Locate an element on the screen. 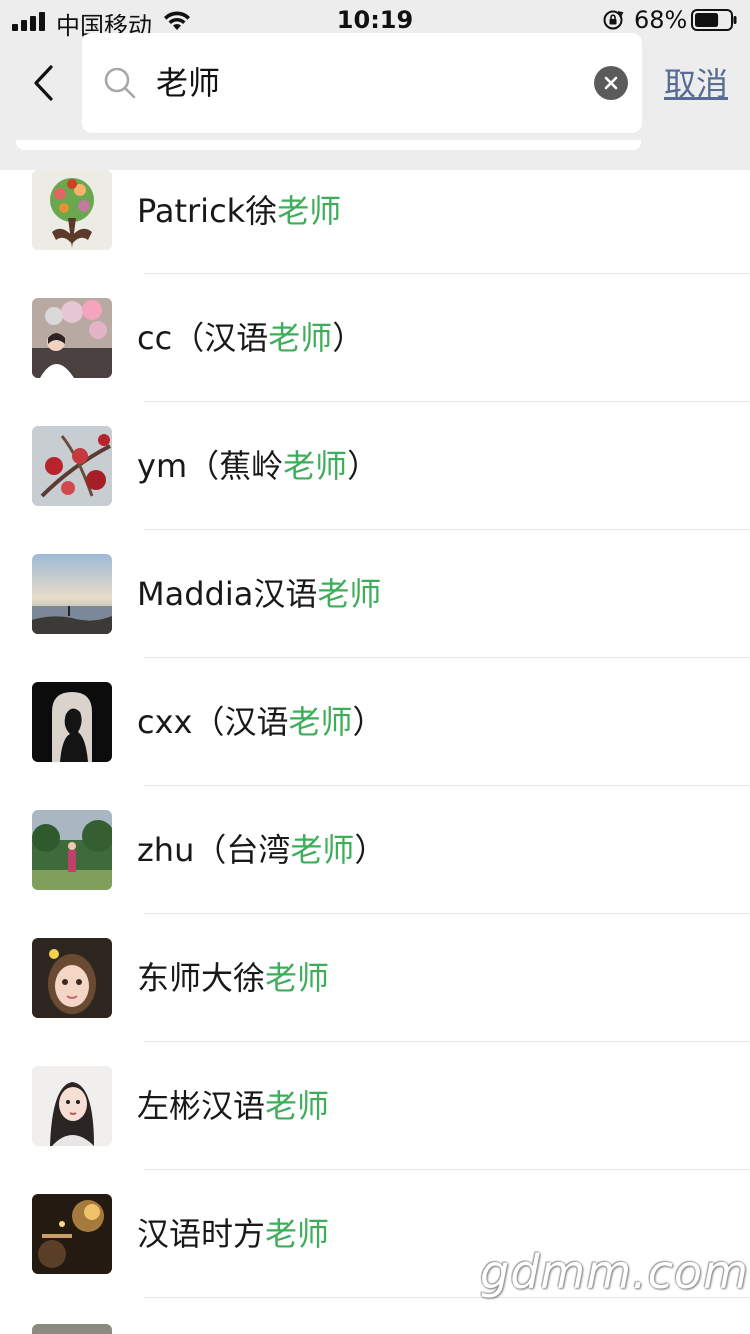 The height and width of the screenshot is (1334, 750). search-underbar is located at coordinates (328, 145).